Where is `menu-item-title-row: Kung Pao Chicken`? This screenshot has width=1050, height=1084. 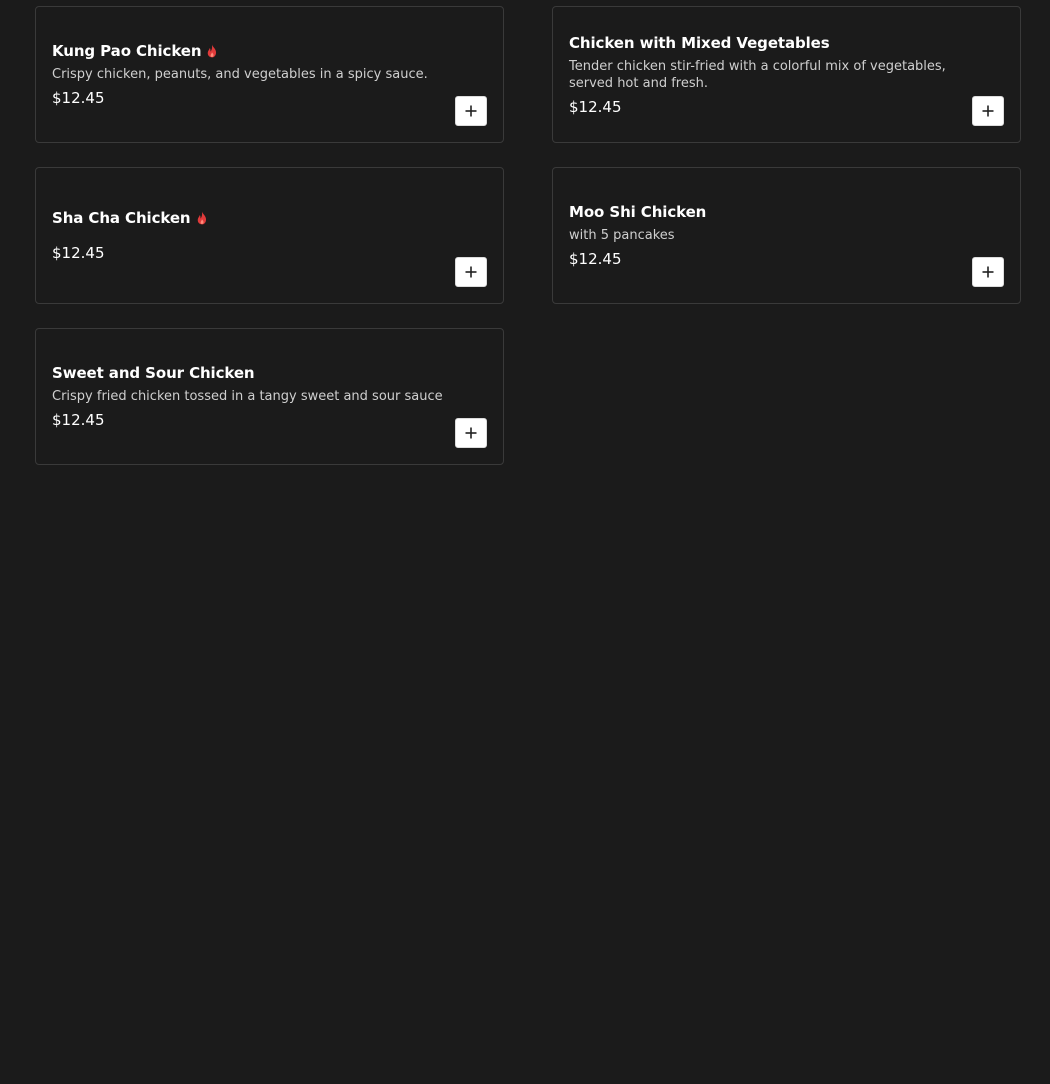
menu-item-title-row: Kung Pao Chicken is located at coordinates (247, 51).